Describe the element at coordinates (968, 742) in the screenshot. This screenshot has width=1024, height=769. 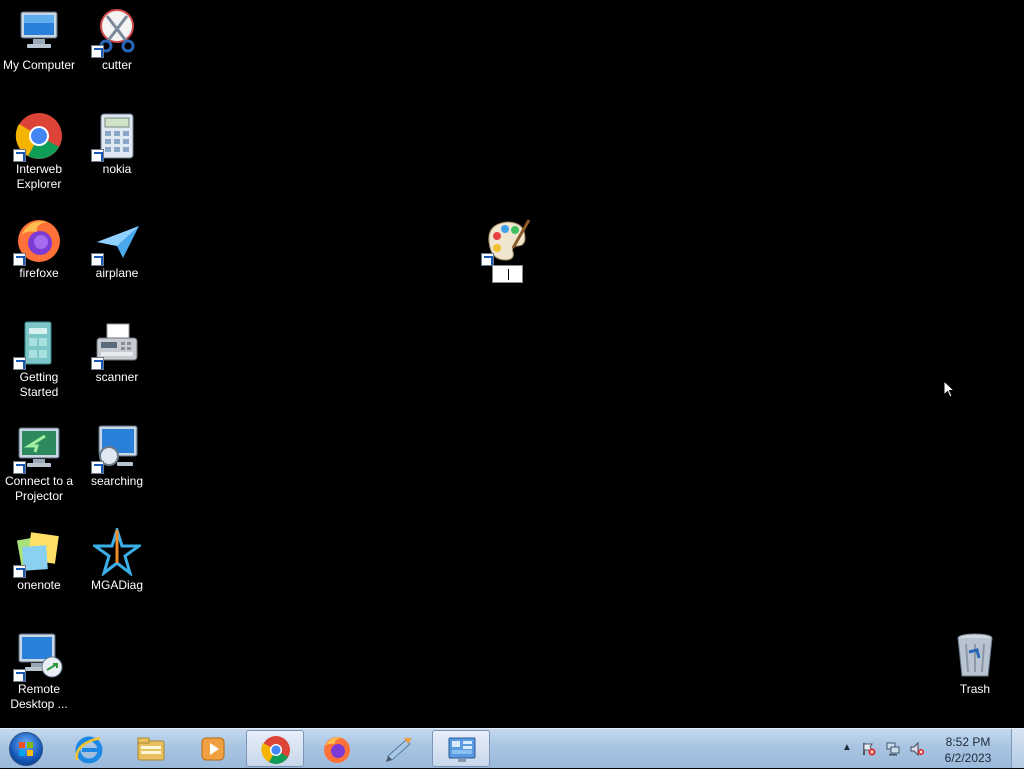
I see `clock-time: 8:52 PM` at that location.